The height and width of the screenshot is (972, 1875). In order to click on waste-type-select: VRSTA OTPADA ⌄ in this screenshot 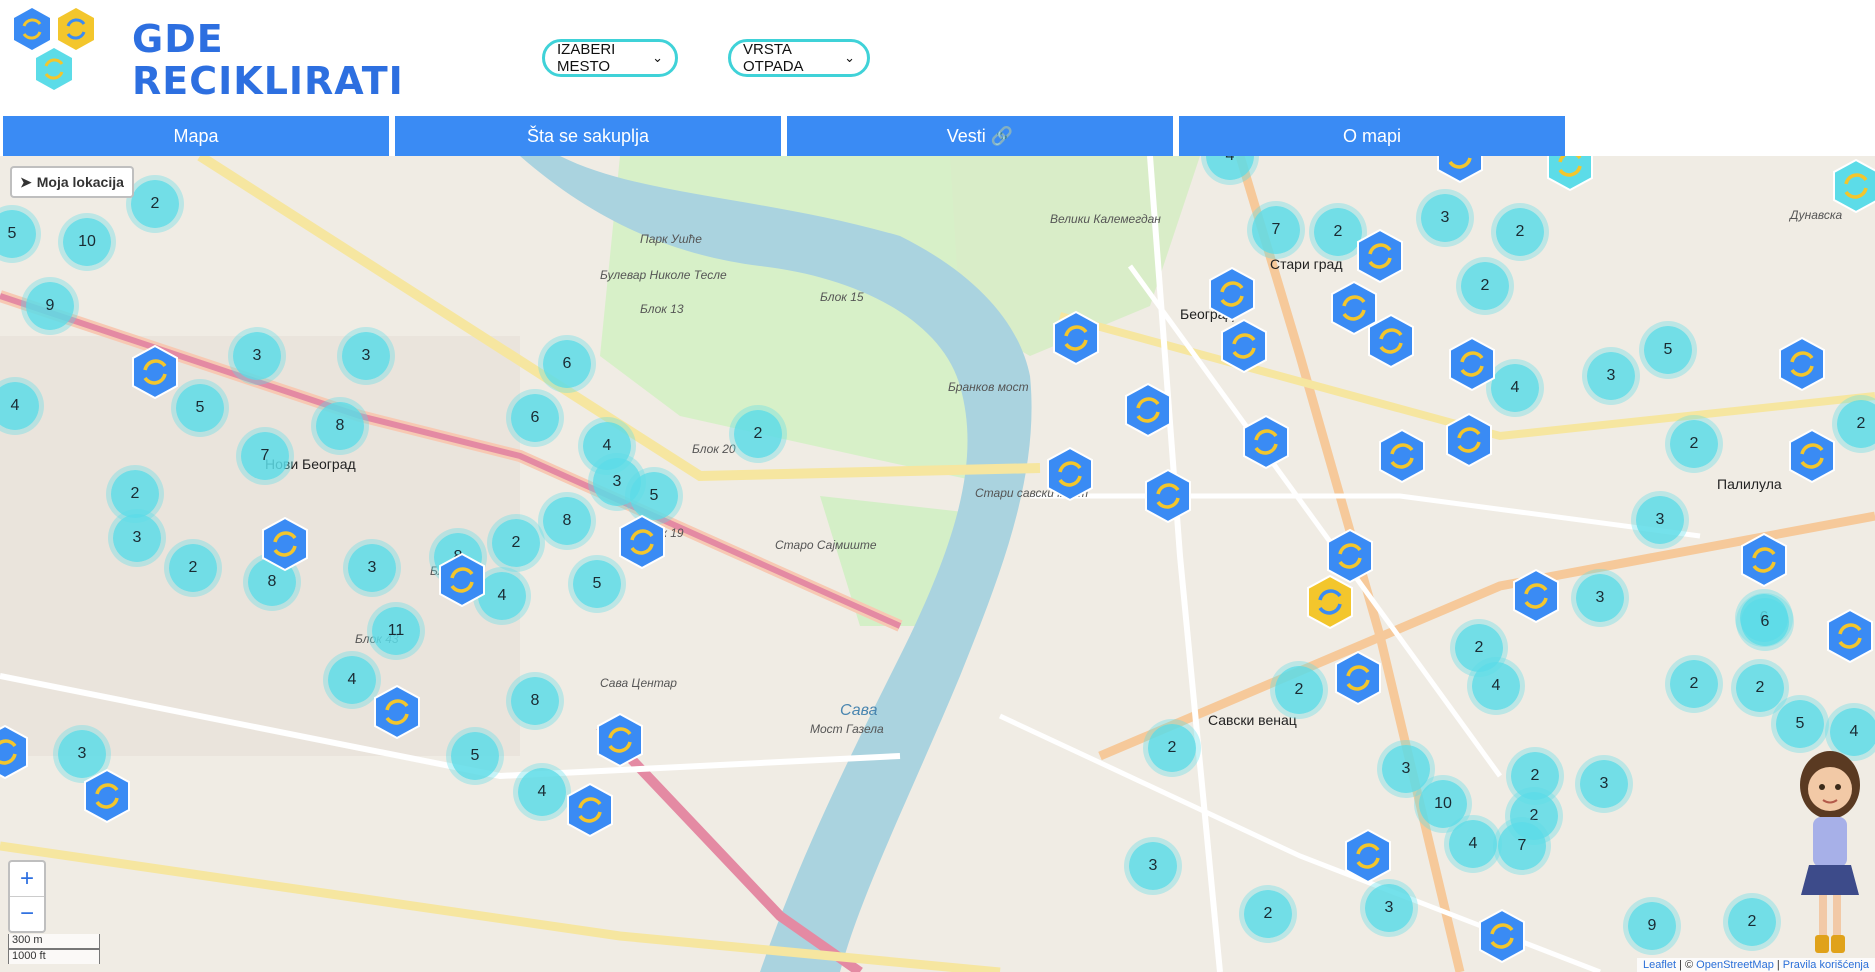, I will do `click(799, 58)`.